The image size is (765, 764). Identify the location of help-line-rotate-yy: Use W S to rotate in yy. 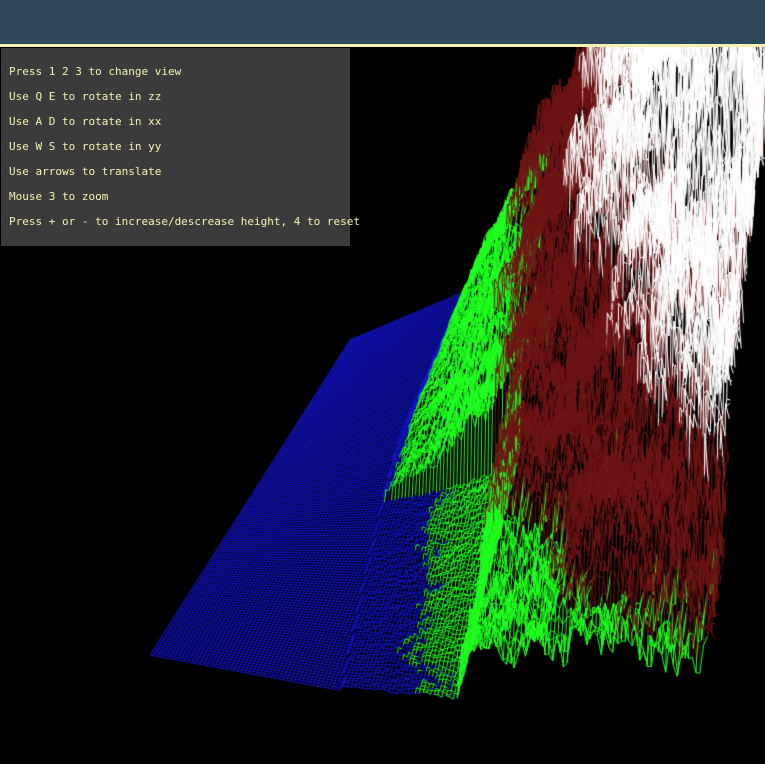
(85, 146).